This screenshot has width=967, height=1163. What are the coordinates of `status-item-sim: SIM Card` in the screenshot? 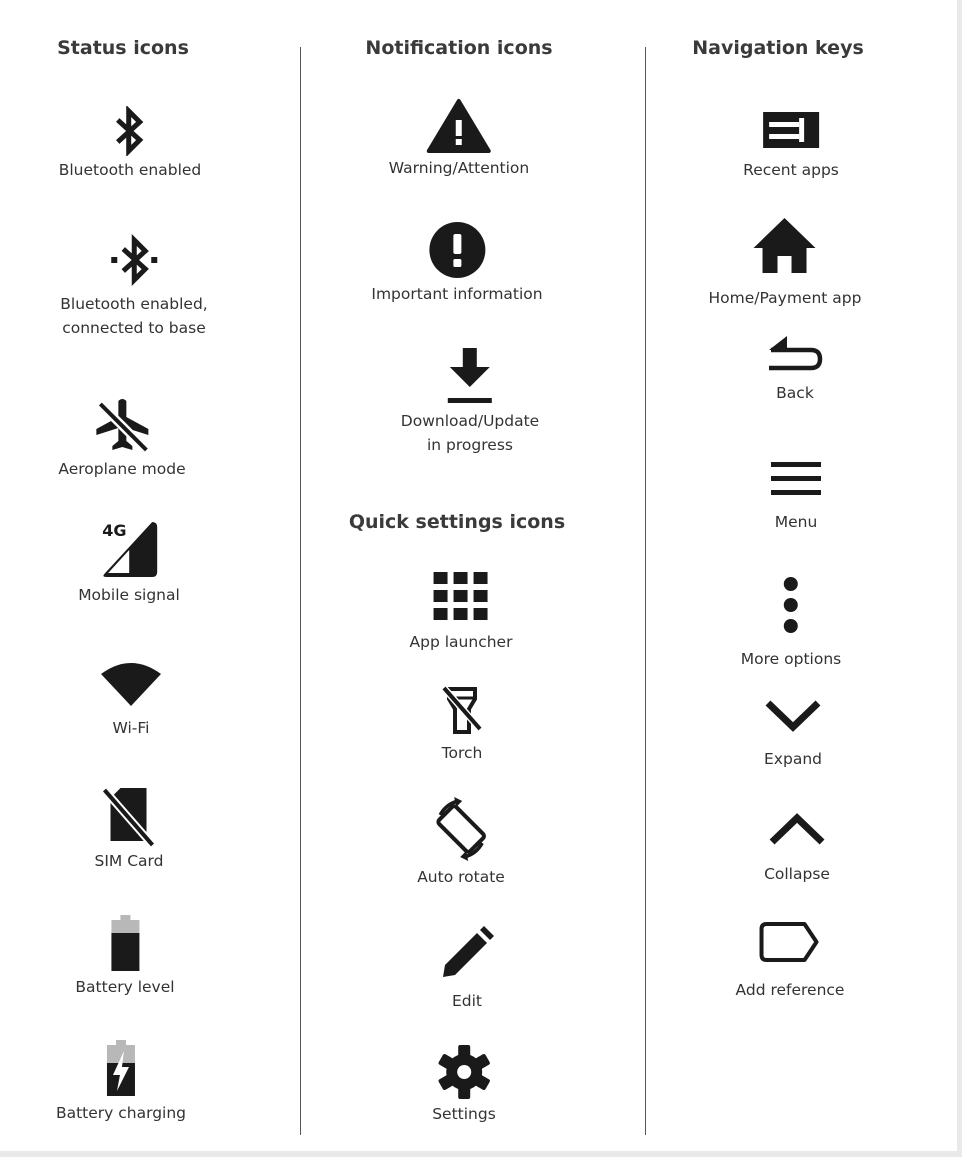 It's located at (129, 829).